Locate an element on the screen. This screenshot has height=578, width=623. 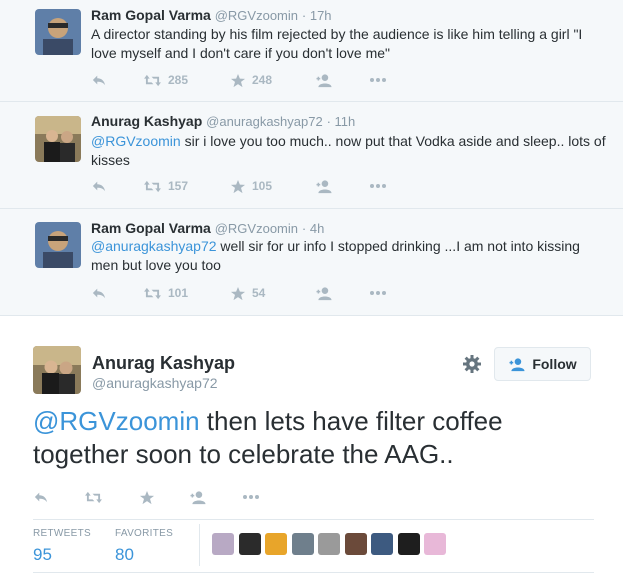
favorite-count: 248 is located at coordinates (262, 80).